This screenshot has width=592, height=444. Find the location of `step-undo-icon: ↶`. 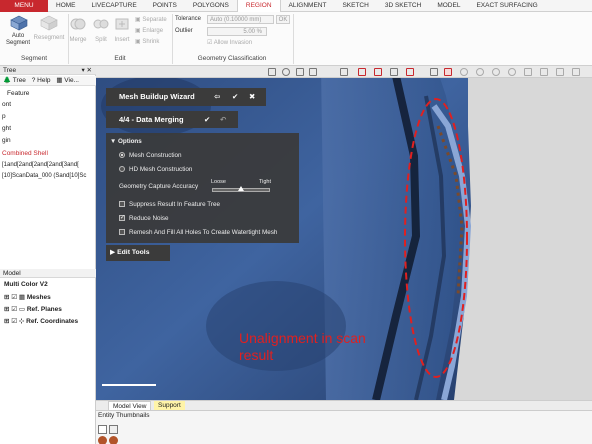

step-undo-icon: ↶ is located at coordinates (223, 119).